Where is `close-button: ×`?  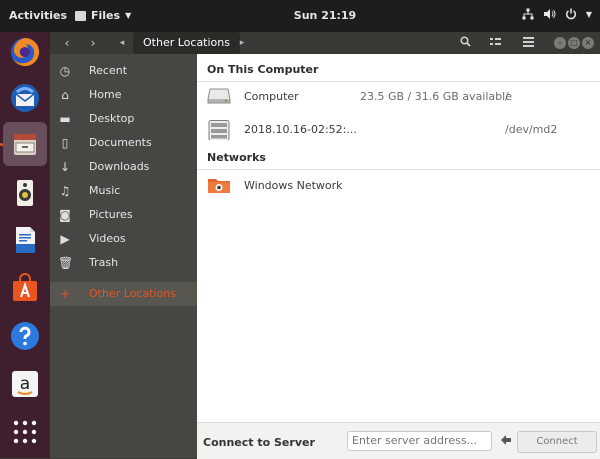 close-button: × is located at coordinates (588, 43).